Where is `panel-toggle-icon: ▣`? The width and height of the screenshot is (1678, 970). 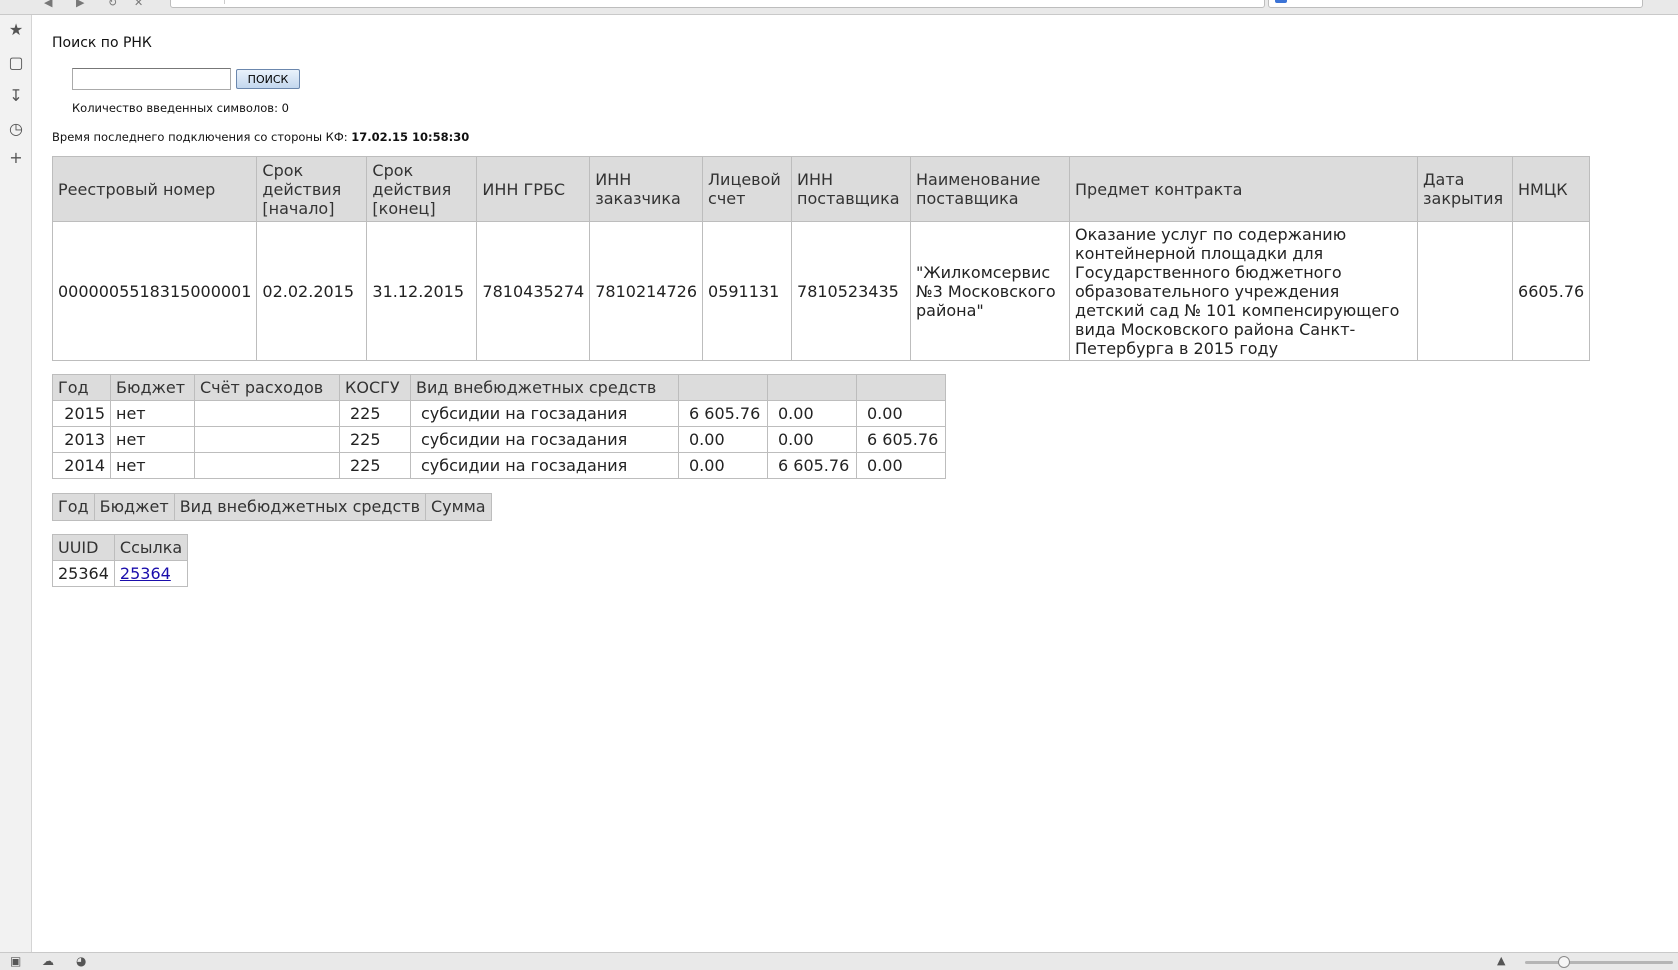 panel-toggle-icon: ▣ is located at coordinates (15, 961).